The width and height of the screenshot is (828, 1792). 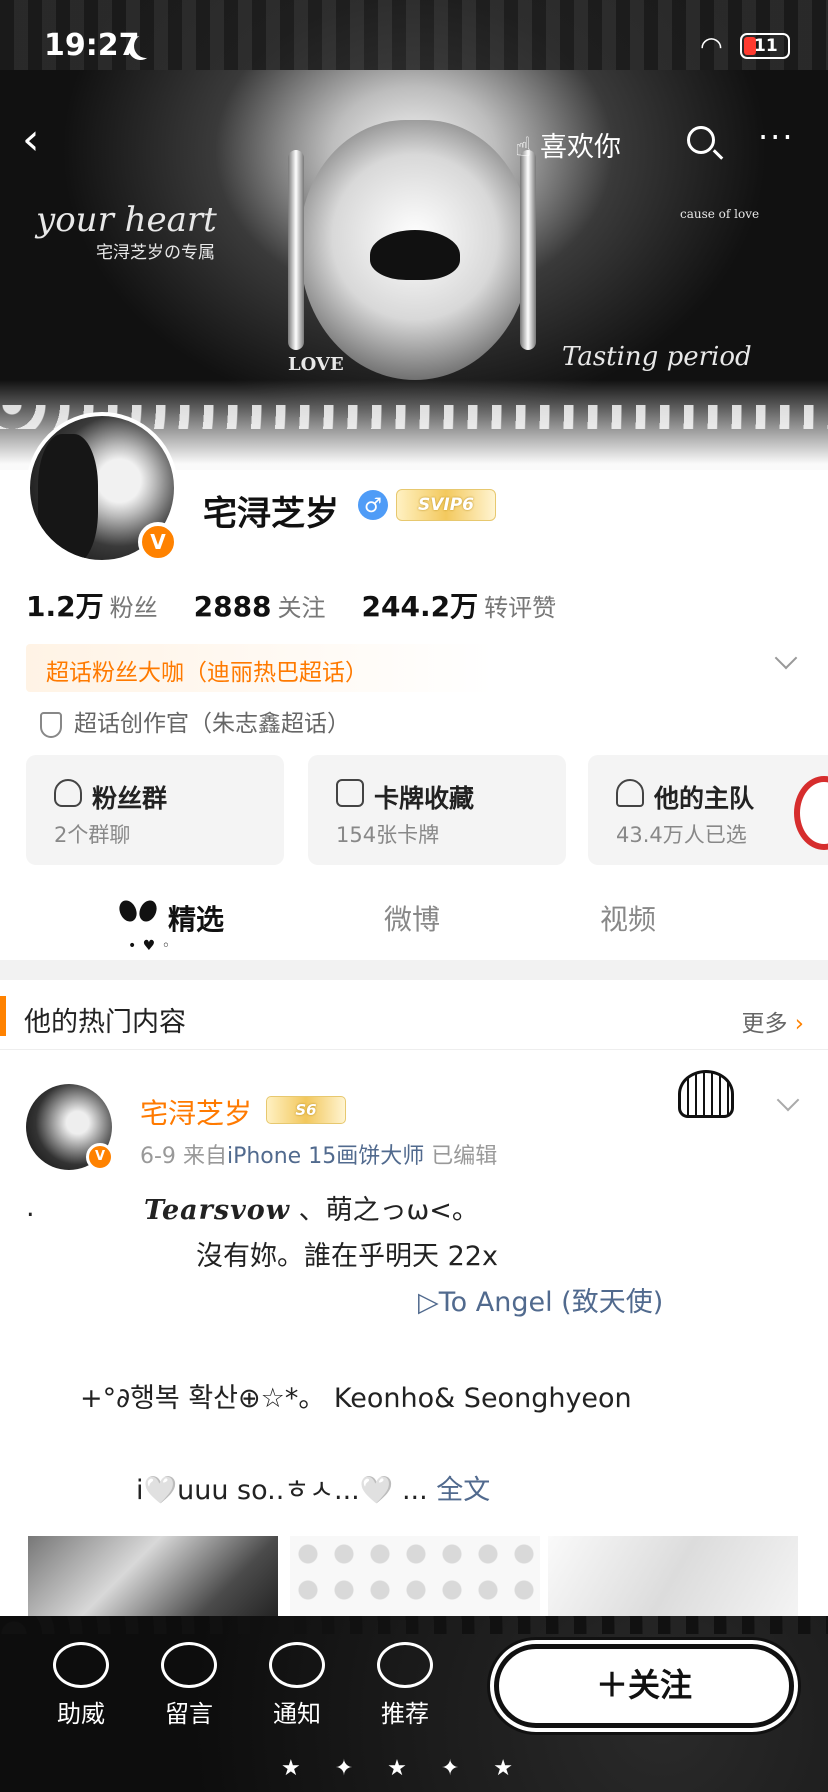 What do you see at coordinates (81, 1714) in the screenshot?
I see `cheer-label: 助威` at bounding box center [81, 1714].